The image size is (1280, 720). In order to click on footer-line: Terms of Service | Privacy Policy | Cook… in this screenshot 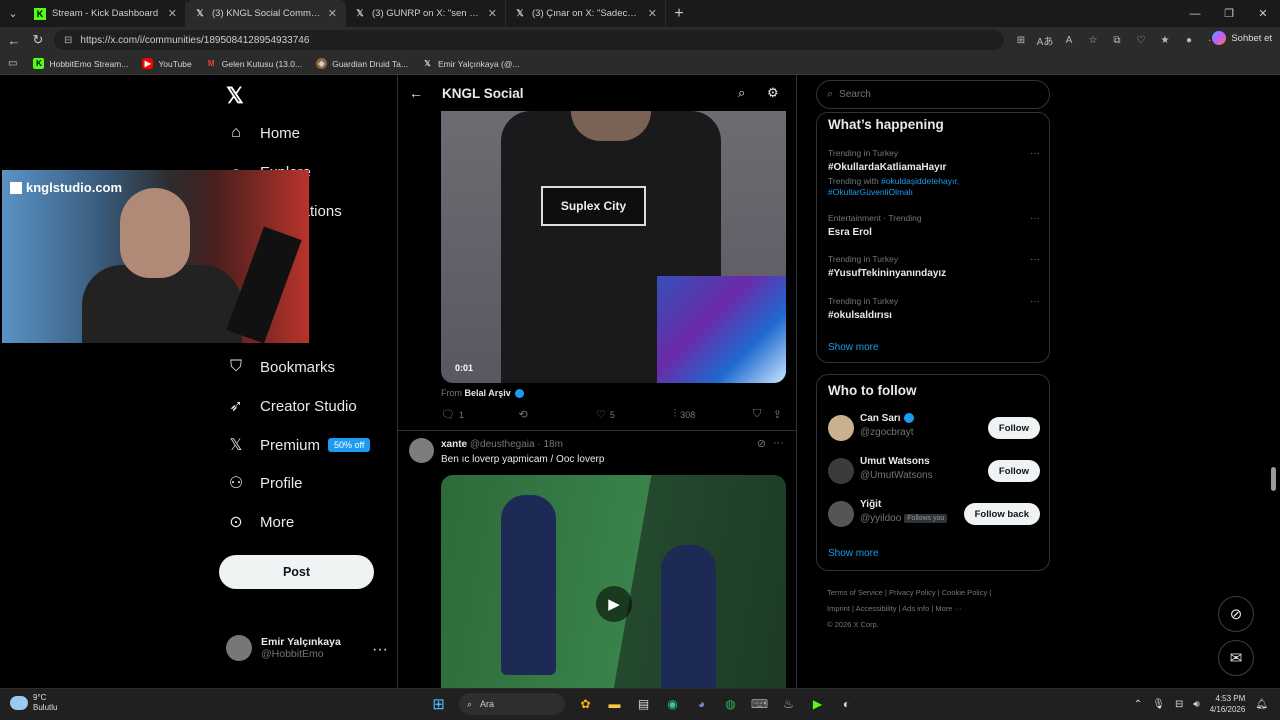, I will do `click(937, 593)`.